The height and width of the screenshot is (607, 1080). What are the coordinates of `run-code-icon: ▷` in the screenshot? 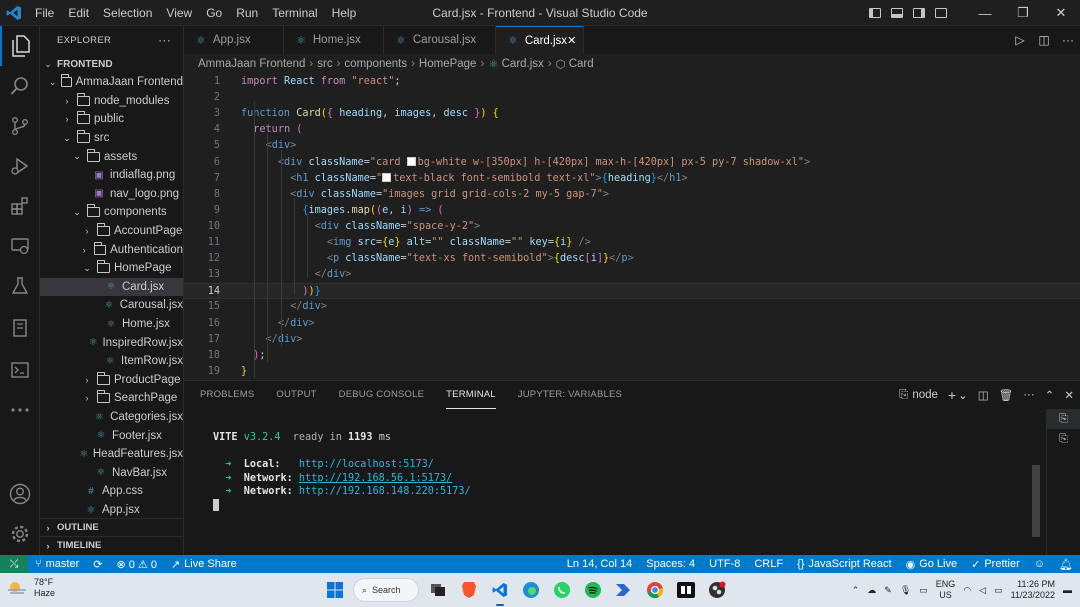 It's located at (1020, 40).